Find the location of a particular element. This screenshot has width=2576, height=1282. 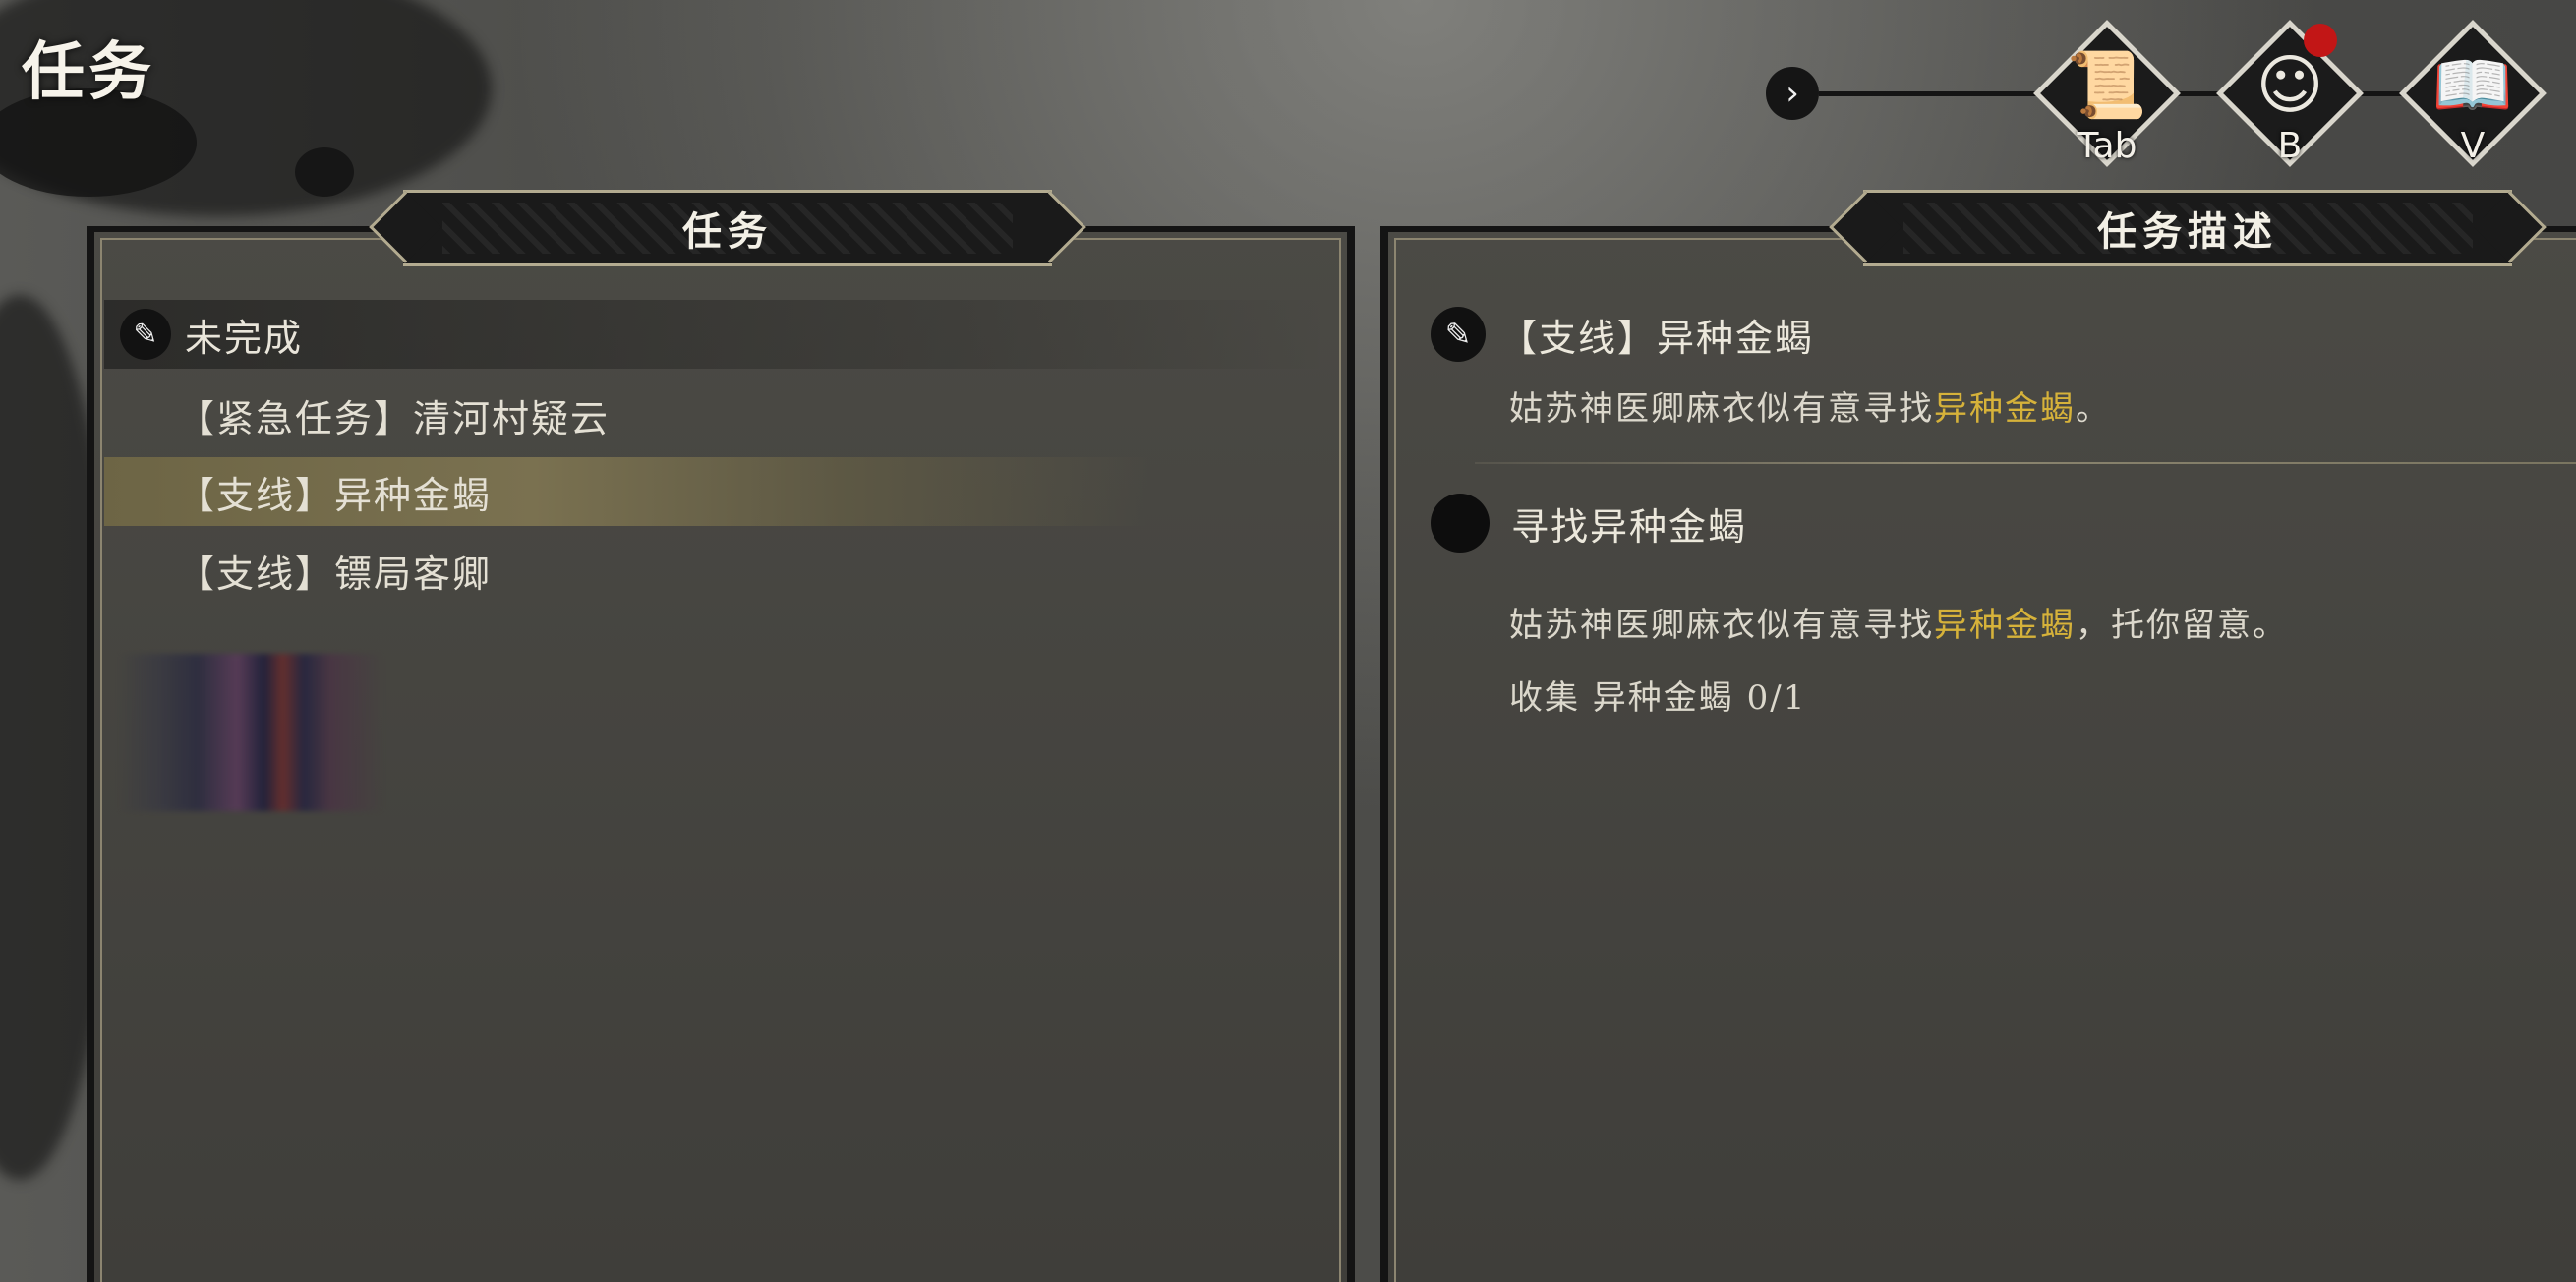

chevron-right-icon: › is located at coordinates (1792, 93).